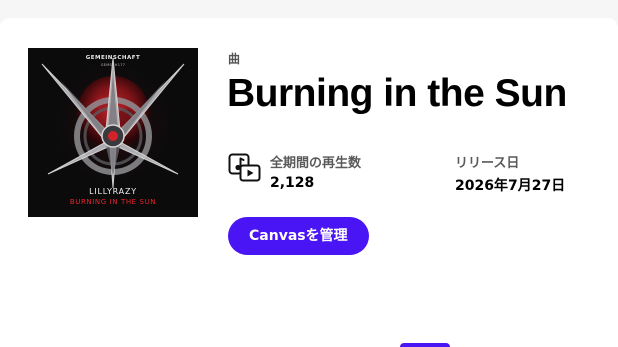 The height and width of the screenshot is (347, 618). Describe the element at coordinates (113, 202) in the screenshot. I see `cover-track-title: BURNING IN THE SUN` at that location.